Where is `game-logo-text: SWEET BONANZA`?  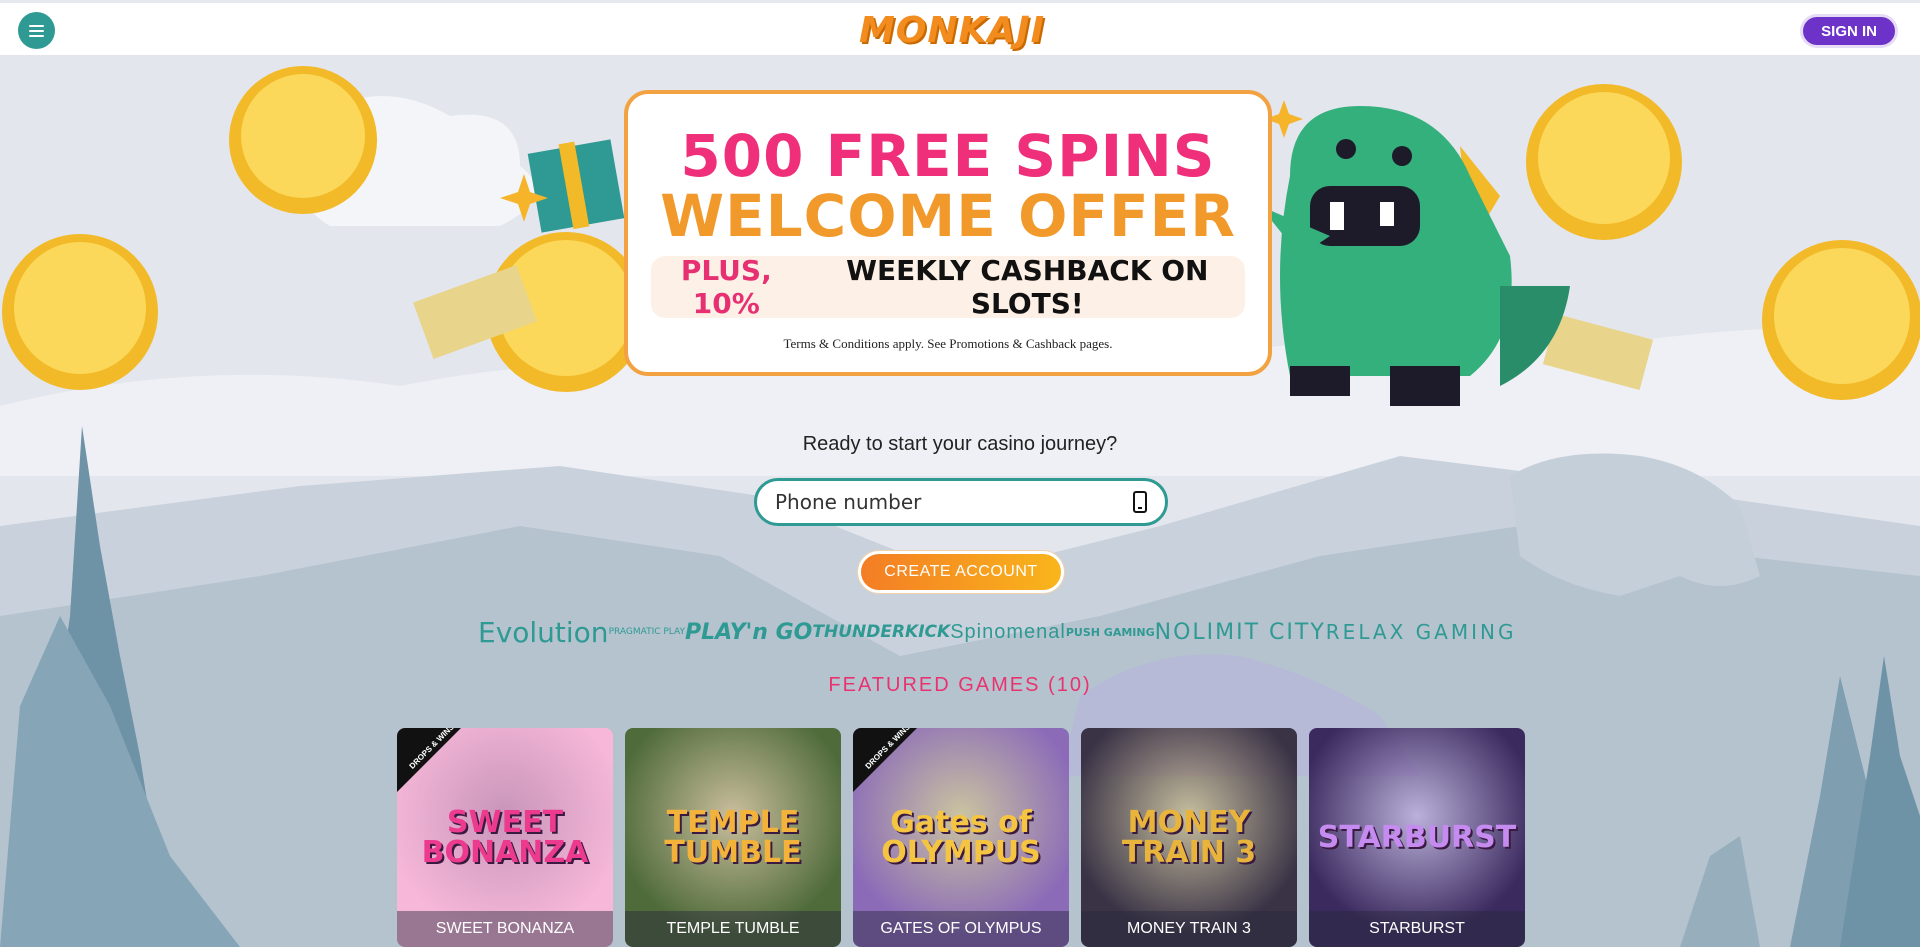
game-logo-text: SWEET BONANZA is located at coordinates (505, 837).